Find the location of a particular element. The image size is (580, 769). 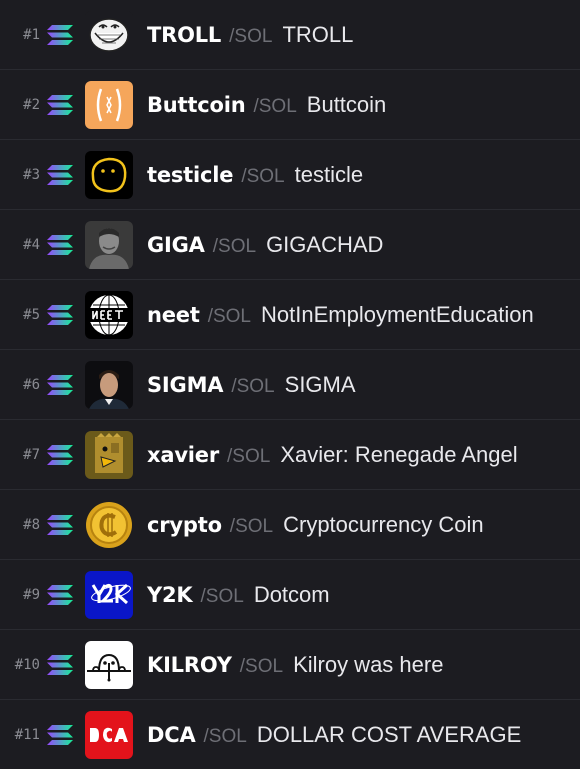

token-text: GIGA /SOL GIGACHAD is located at coordinates (265, 245).